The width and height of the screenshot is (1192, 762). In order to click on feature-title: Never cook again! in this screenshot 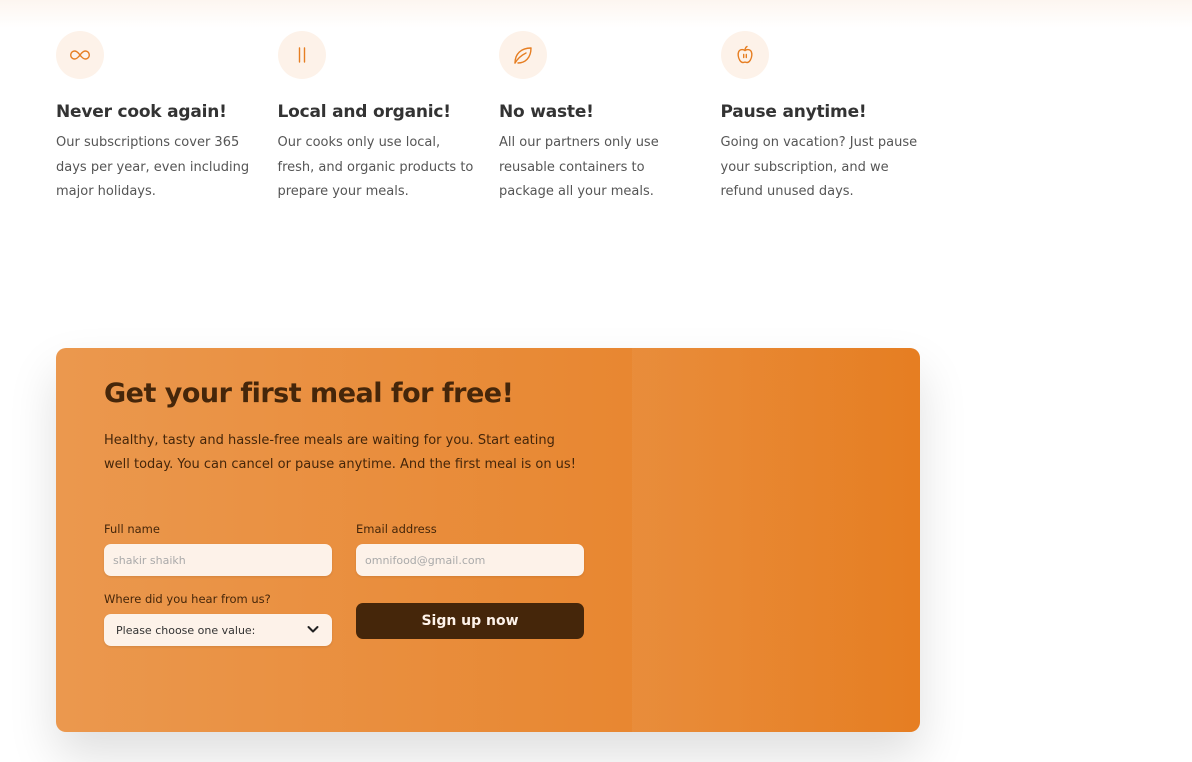, I will do `click(141, 112)`.